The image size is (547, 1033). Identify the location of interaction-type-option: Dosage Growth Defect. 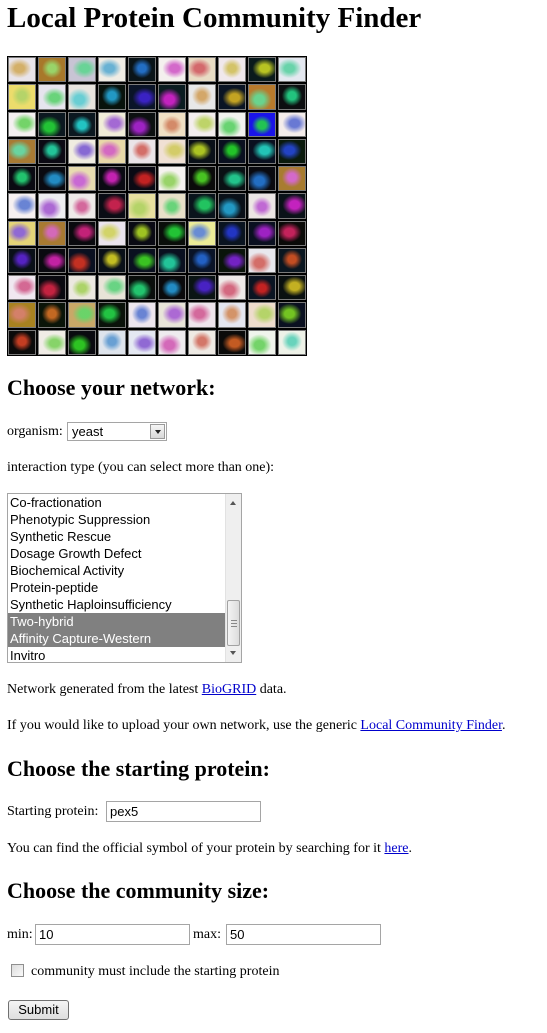
(116, 553).